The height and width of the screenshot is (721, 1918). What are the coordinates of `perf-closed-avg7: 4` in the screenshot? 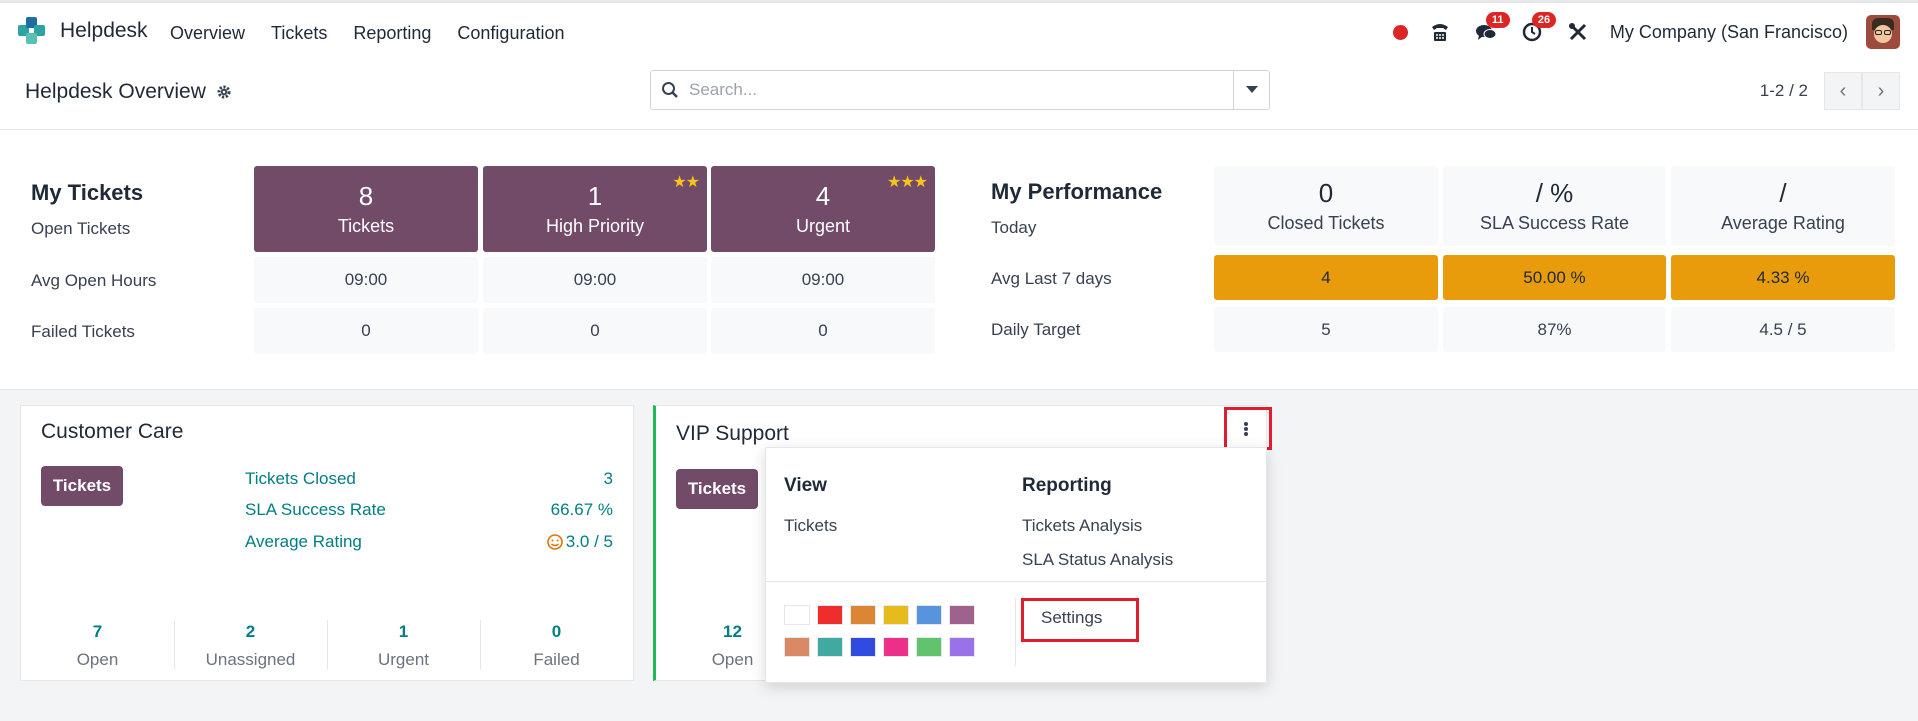 It's located at (1326, 277).